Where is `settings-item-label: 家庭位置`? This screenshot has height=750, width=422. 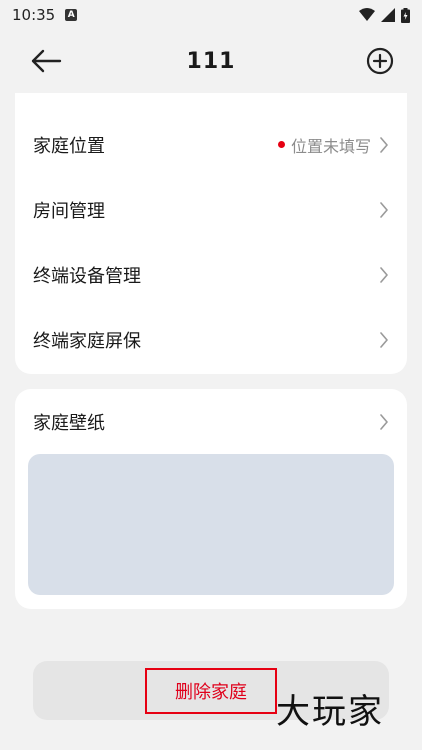
settings-item-label: 家庭位置 is located at coordinates (69, 146).